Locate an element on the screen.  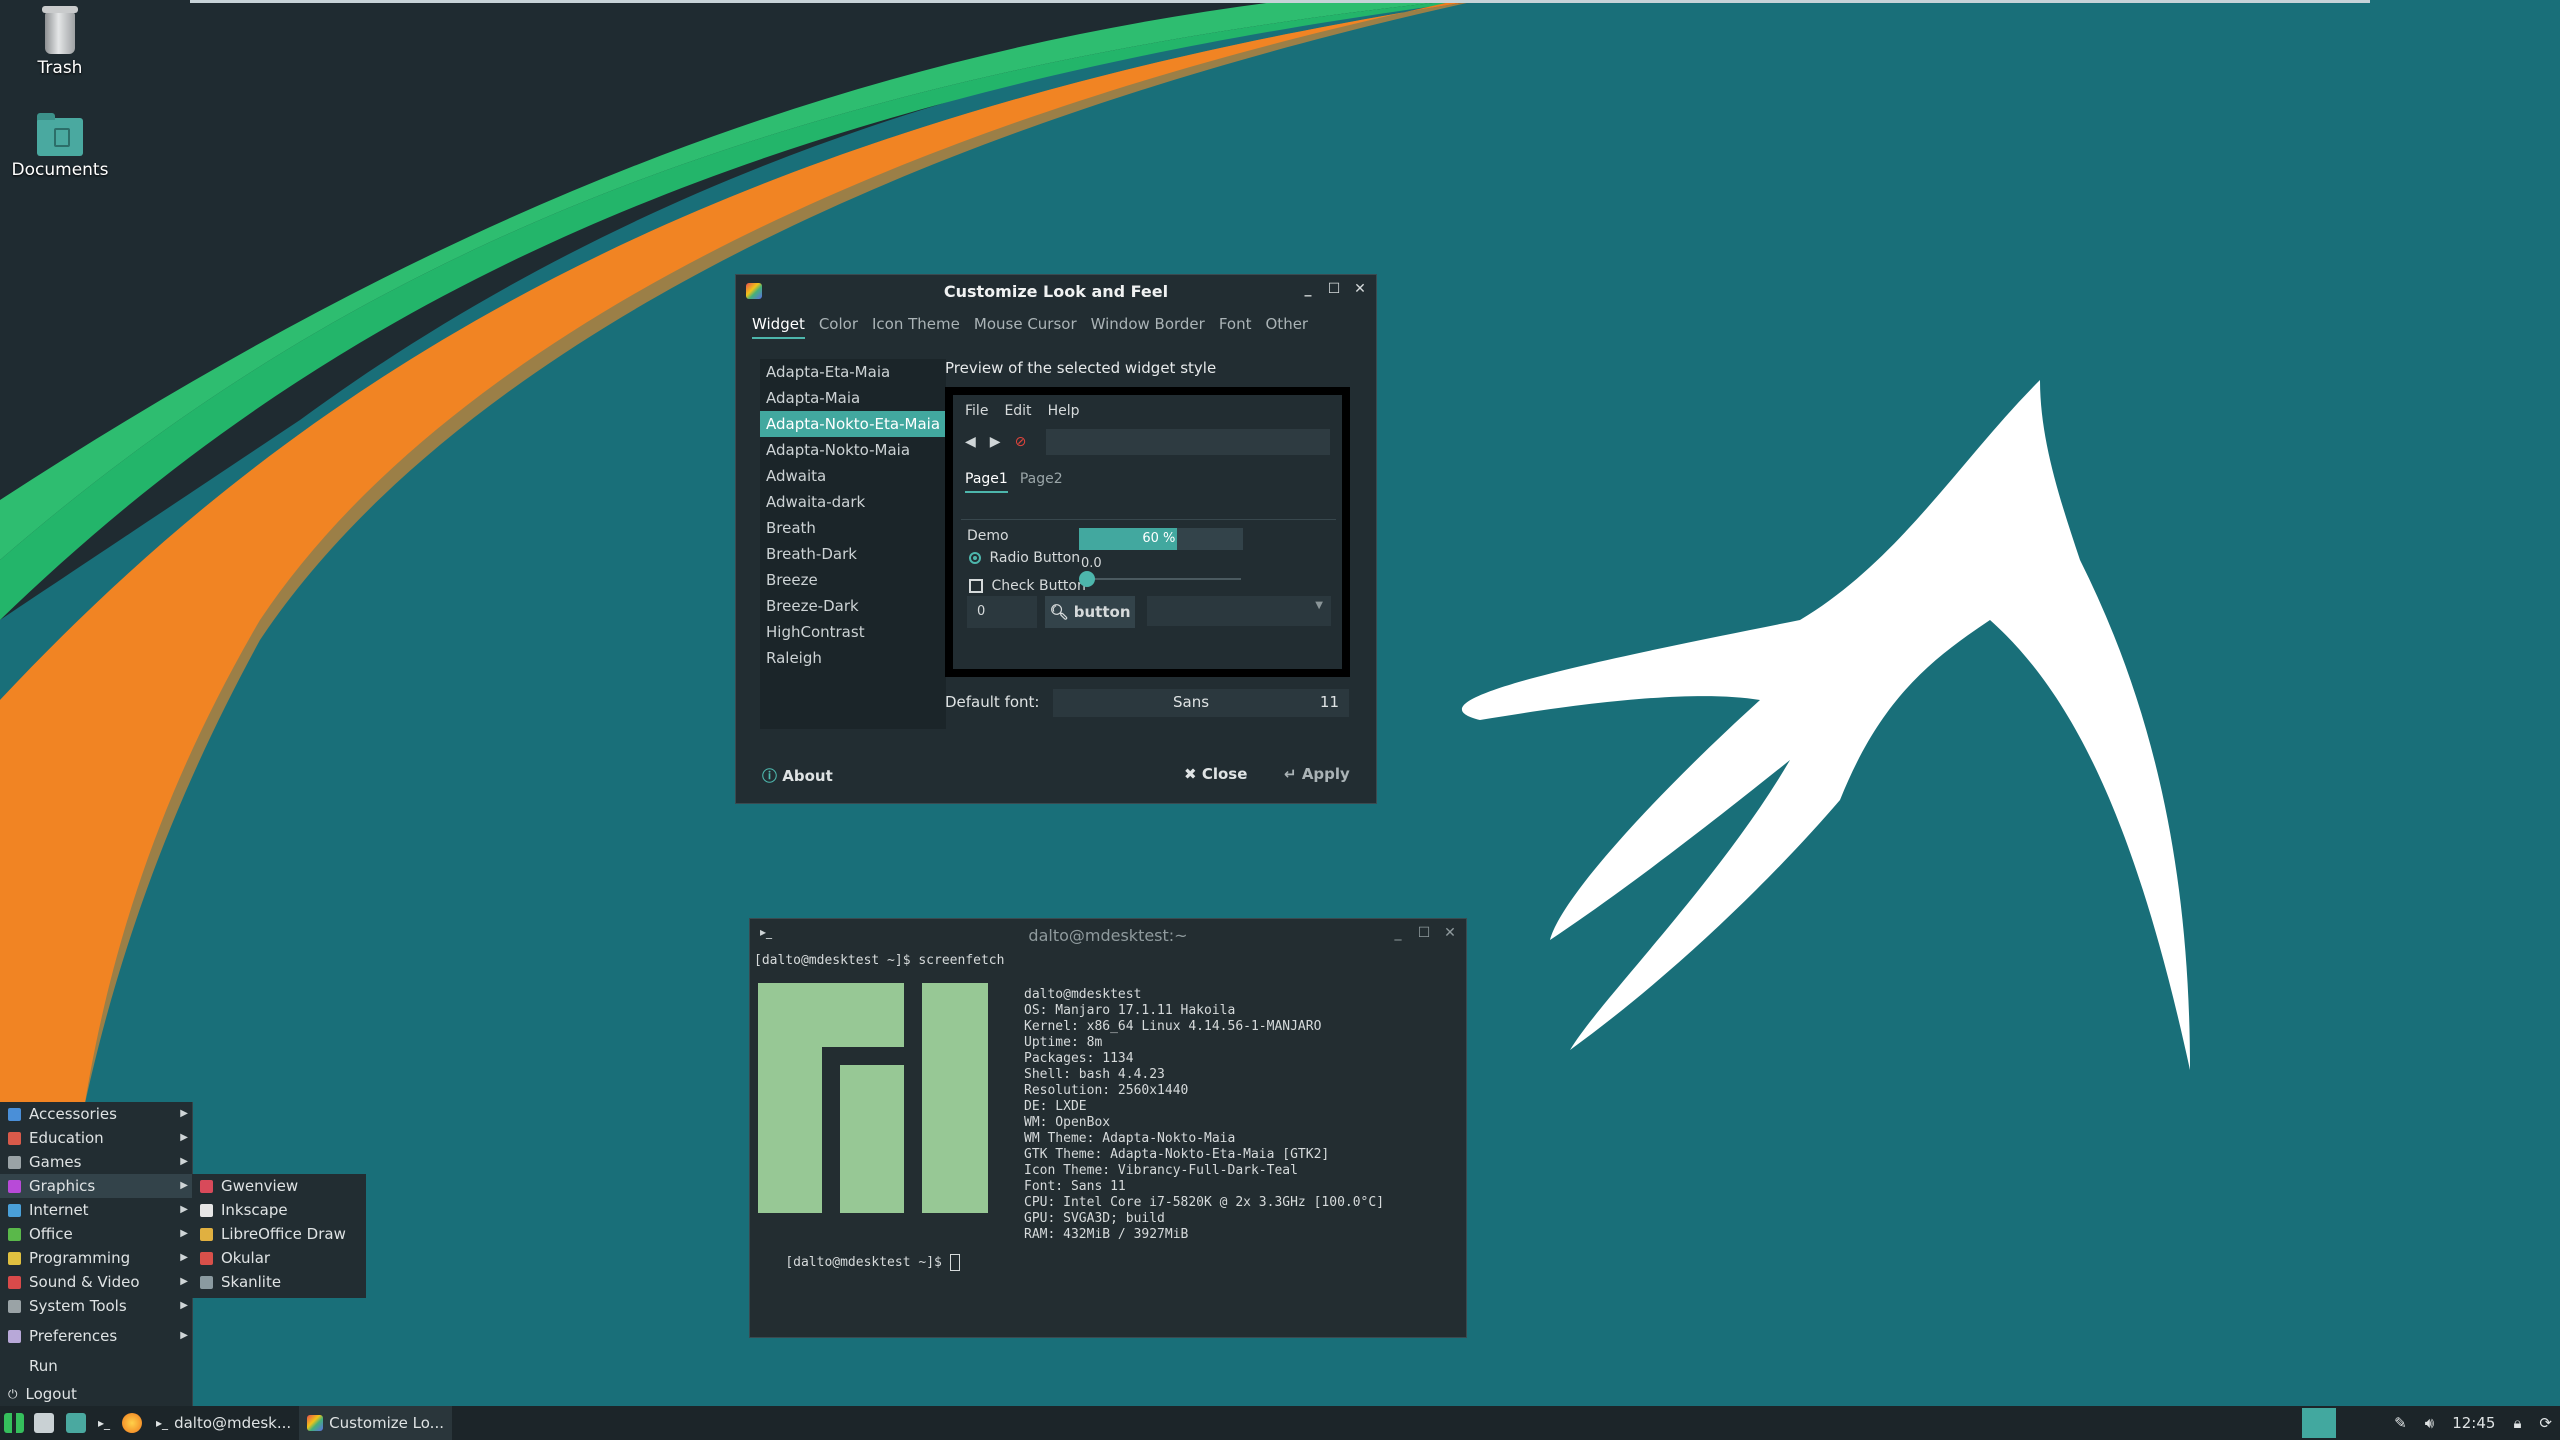
menu-item-label: Graphics is located at coordinates (62, 1186).